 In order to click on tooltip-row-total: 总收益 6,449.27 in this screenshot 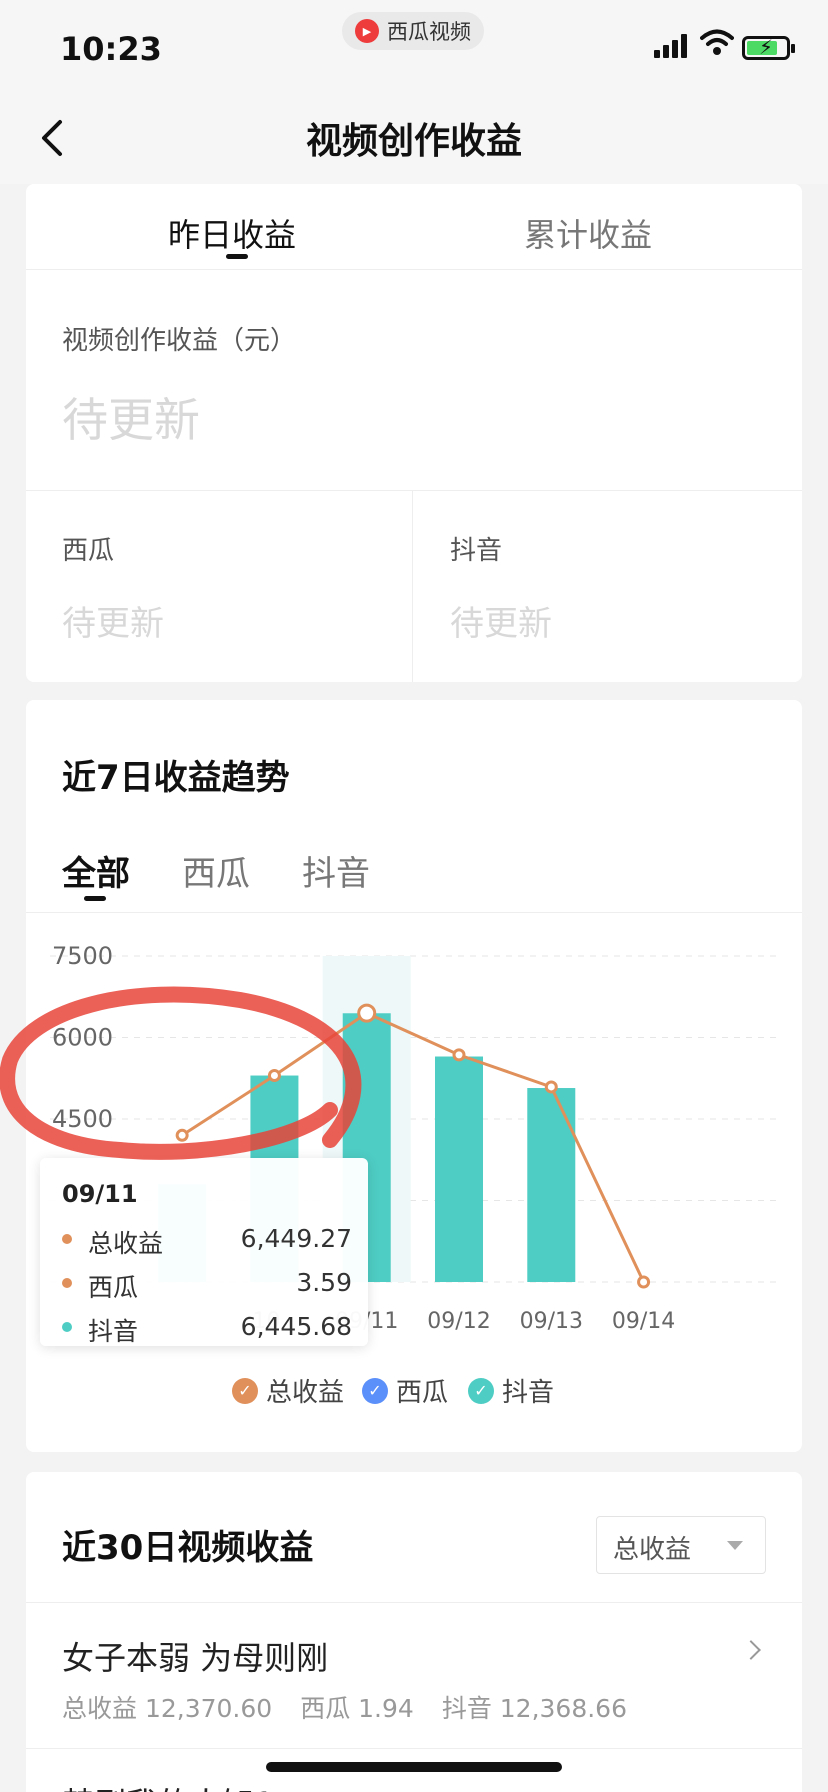, I will do `click(207, 1241)`.